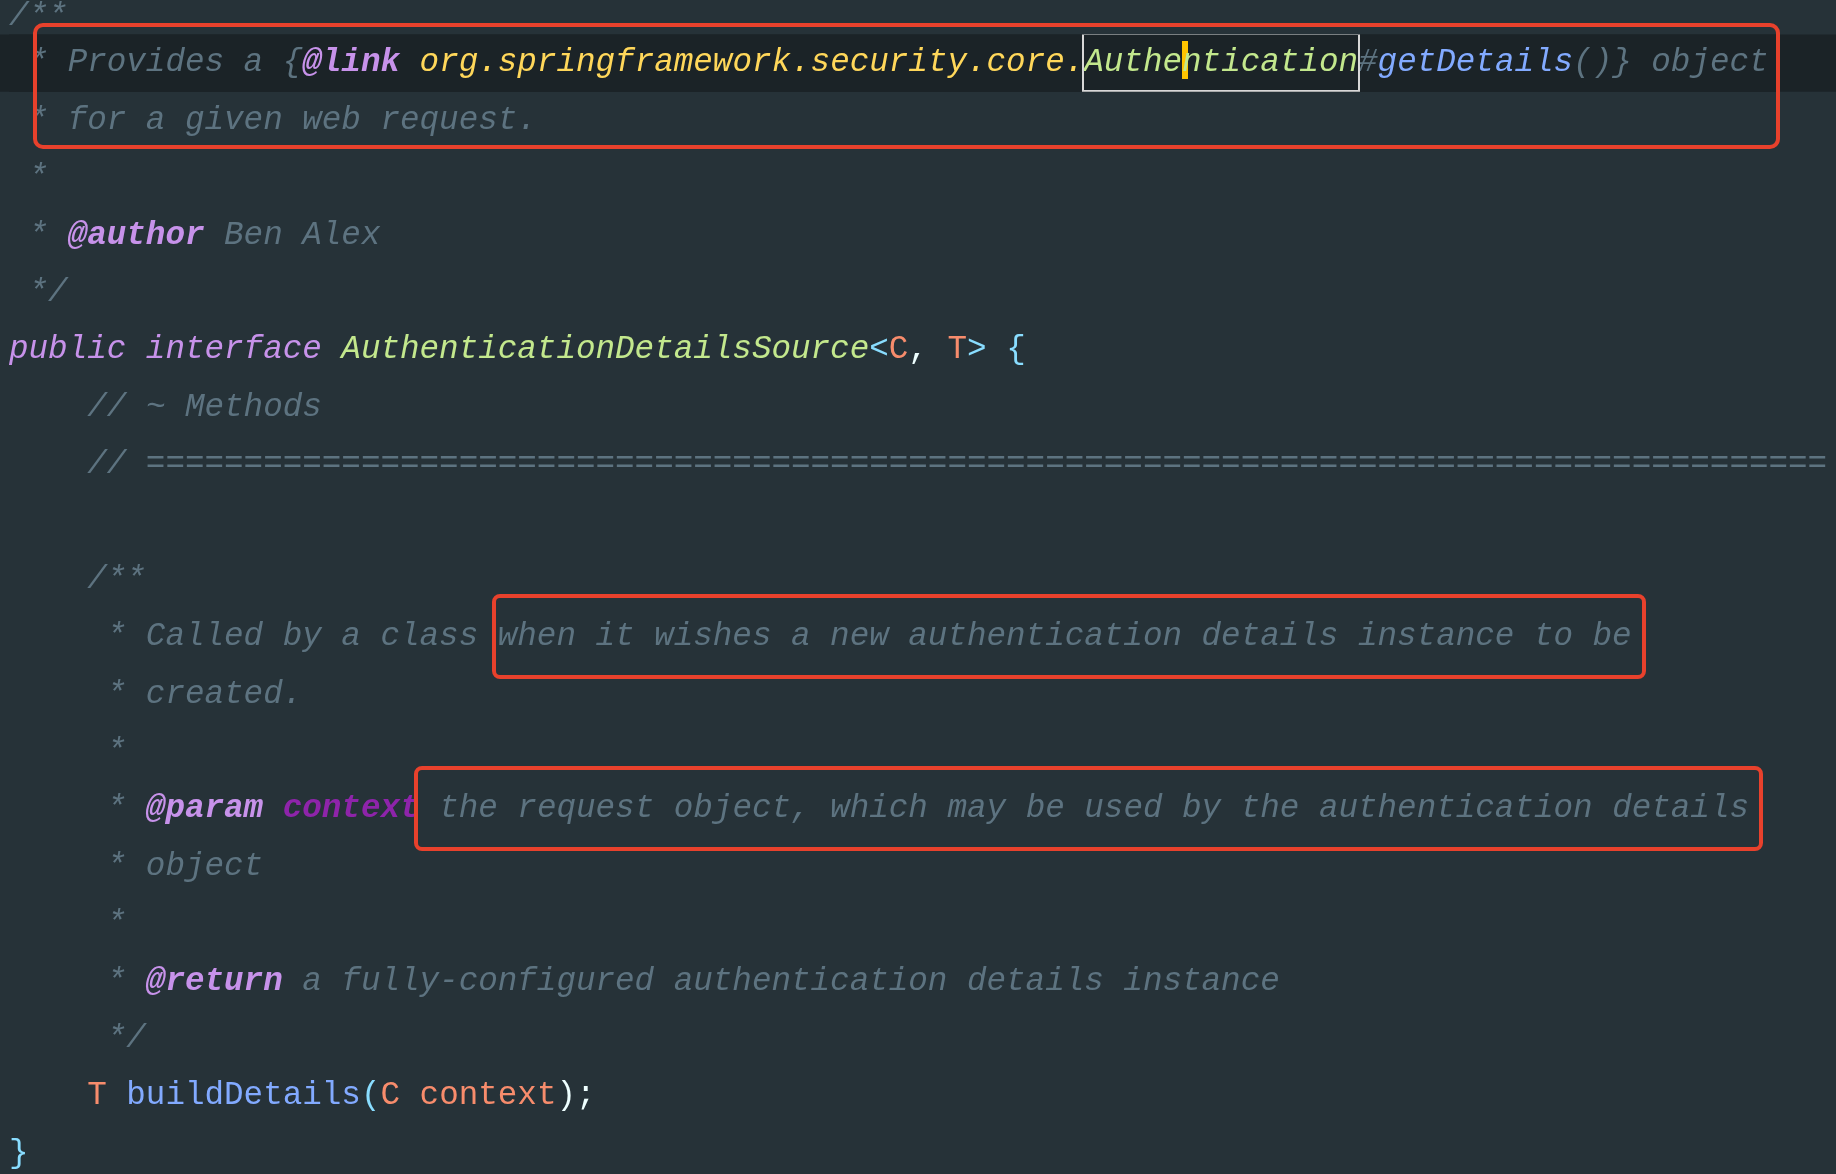 This screenshot has width=1836, height=1174. Describe the element at coordinates (957, 465) in the screenshot. I see `comment-text: // ======================================================================================` at that location.